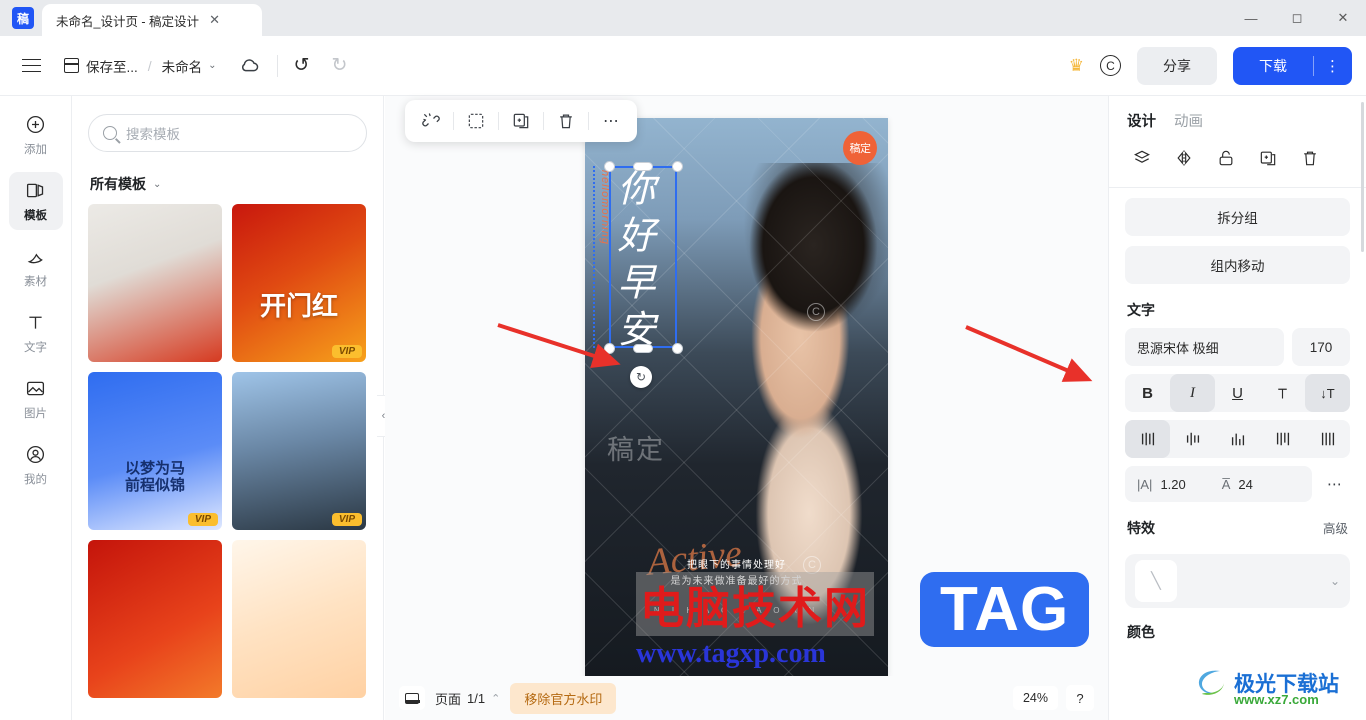 This screenshot has height=720, width=1366. I want to click on text-metrics: |A| 1.20 A̅ 24, so click(1218, 484).